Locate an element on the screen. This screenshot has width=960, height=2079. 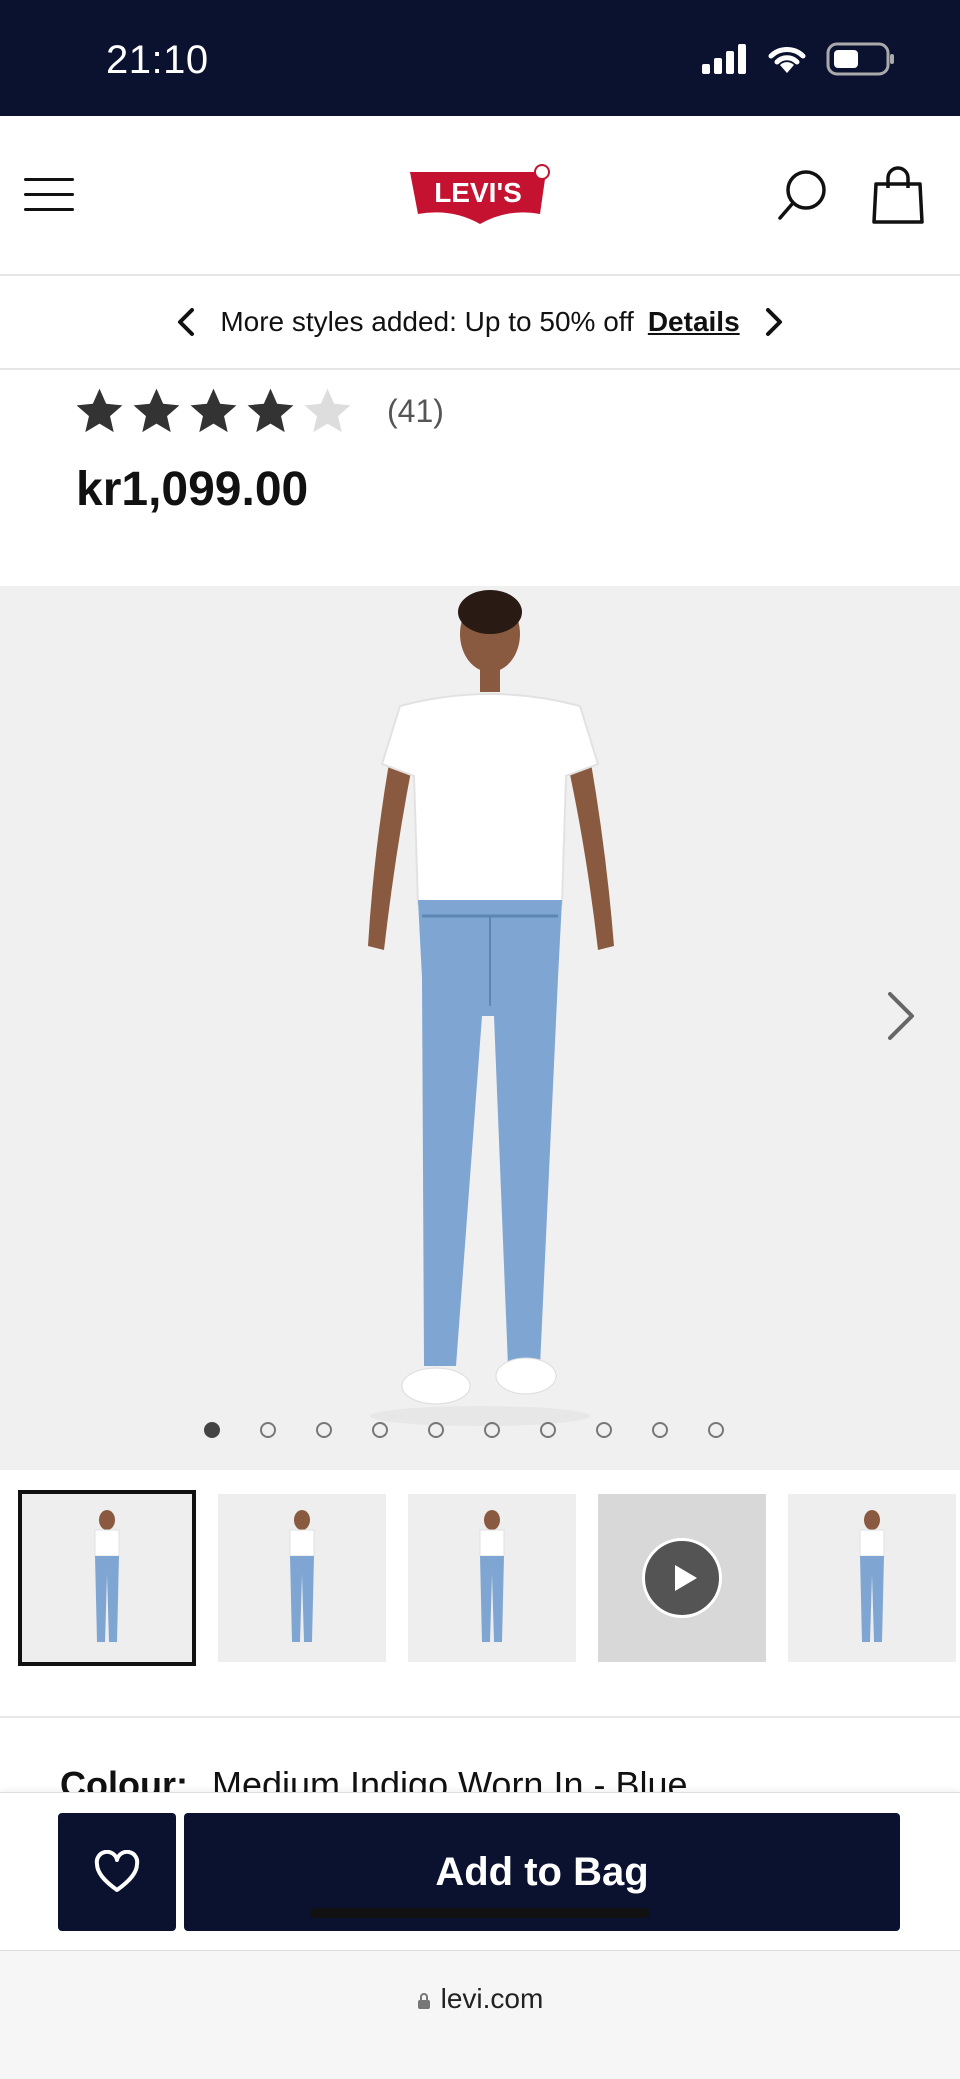
status-icons is located at coordinates (799, 59).